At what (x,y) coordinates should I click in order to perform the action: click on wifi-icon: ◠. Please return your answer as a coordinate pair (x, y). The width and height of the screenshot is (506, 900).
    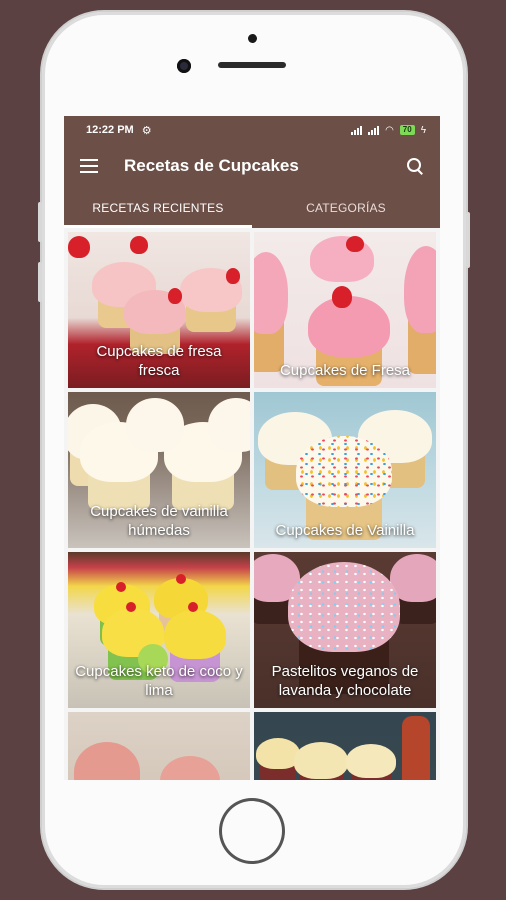
    Looking at the image, I should click on (389, 130).